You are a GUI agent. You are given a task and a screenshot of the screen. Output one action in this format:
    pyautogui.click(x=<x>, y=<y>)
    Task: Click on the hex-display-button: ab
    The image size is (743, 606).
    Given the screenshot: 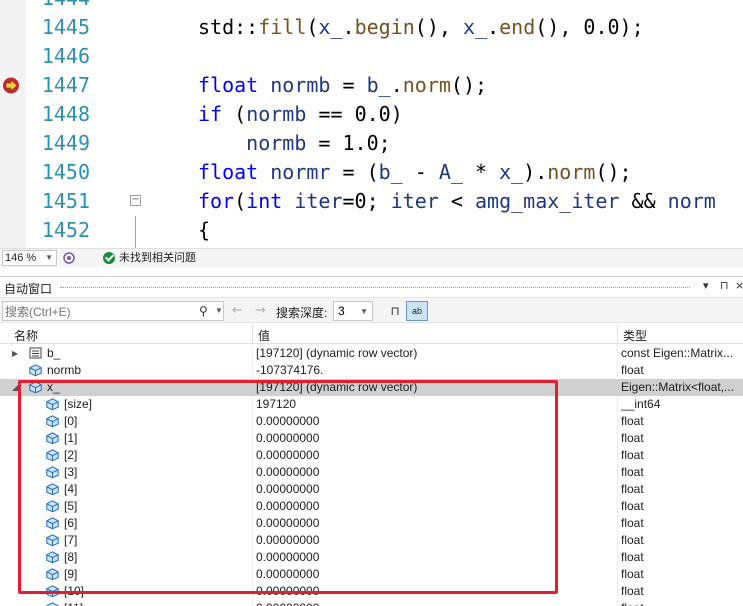 What is the action you would take?
    pyautogui.click(x=417, y=311)
    